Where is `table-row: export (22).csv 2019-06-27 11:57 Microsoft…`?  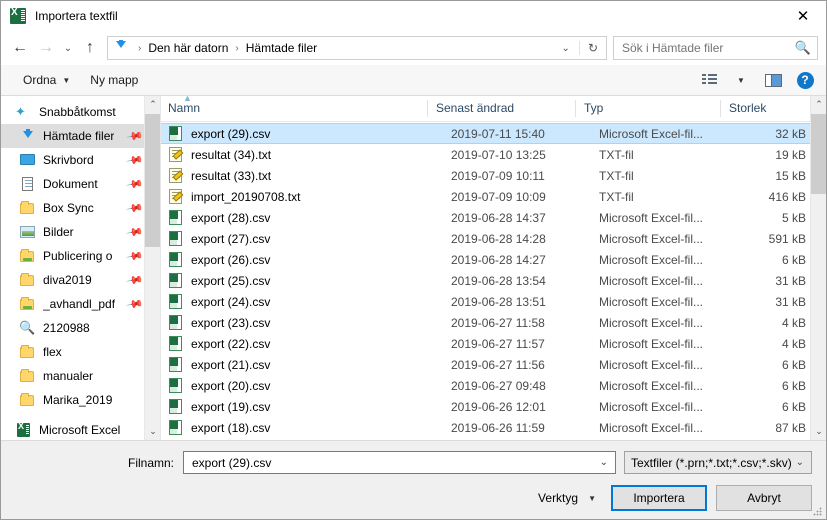
table-row: export (22).csv 2019-06-27 11:57 Microsoft… is located at coordinates (485, 343).